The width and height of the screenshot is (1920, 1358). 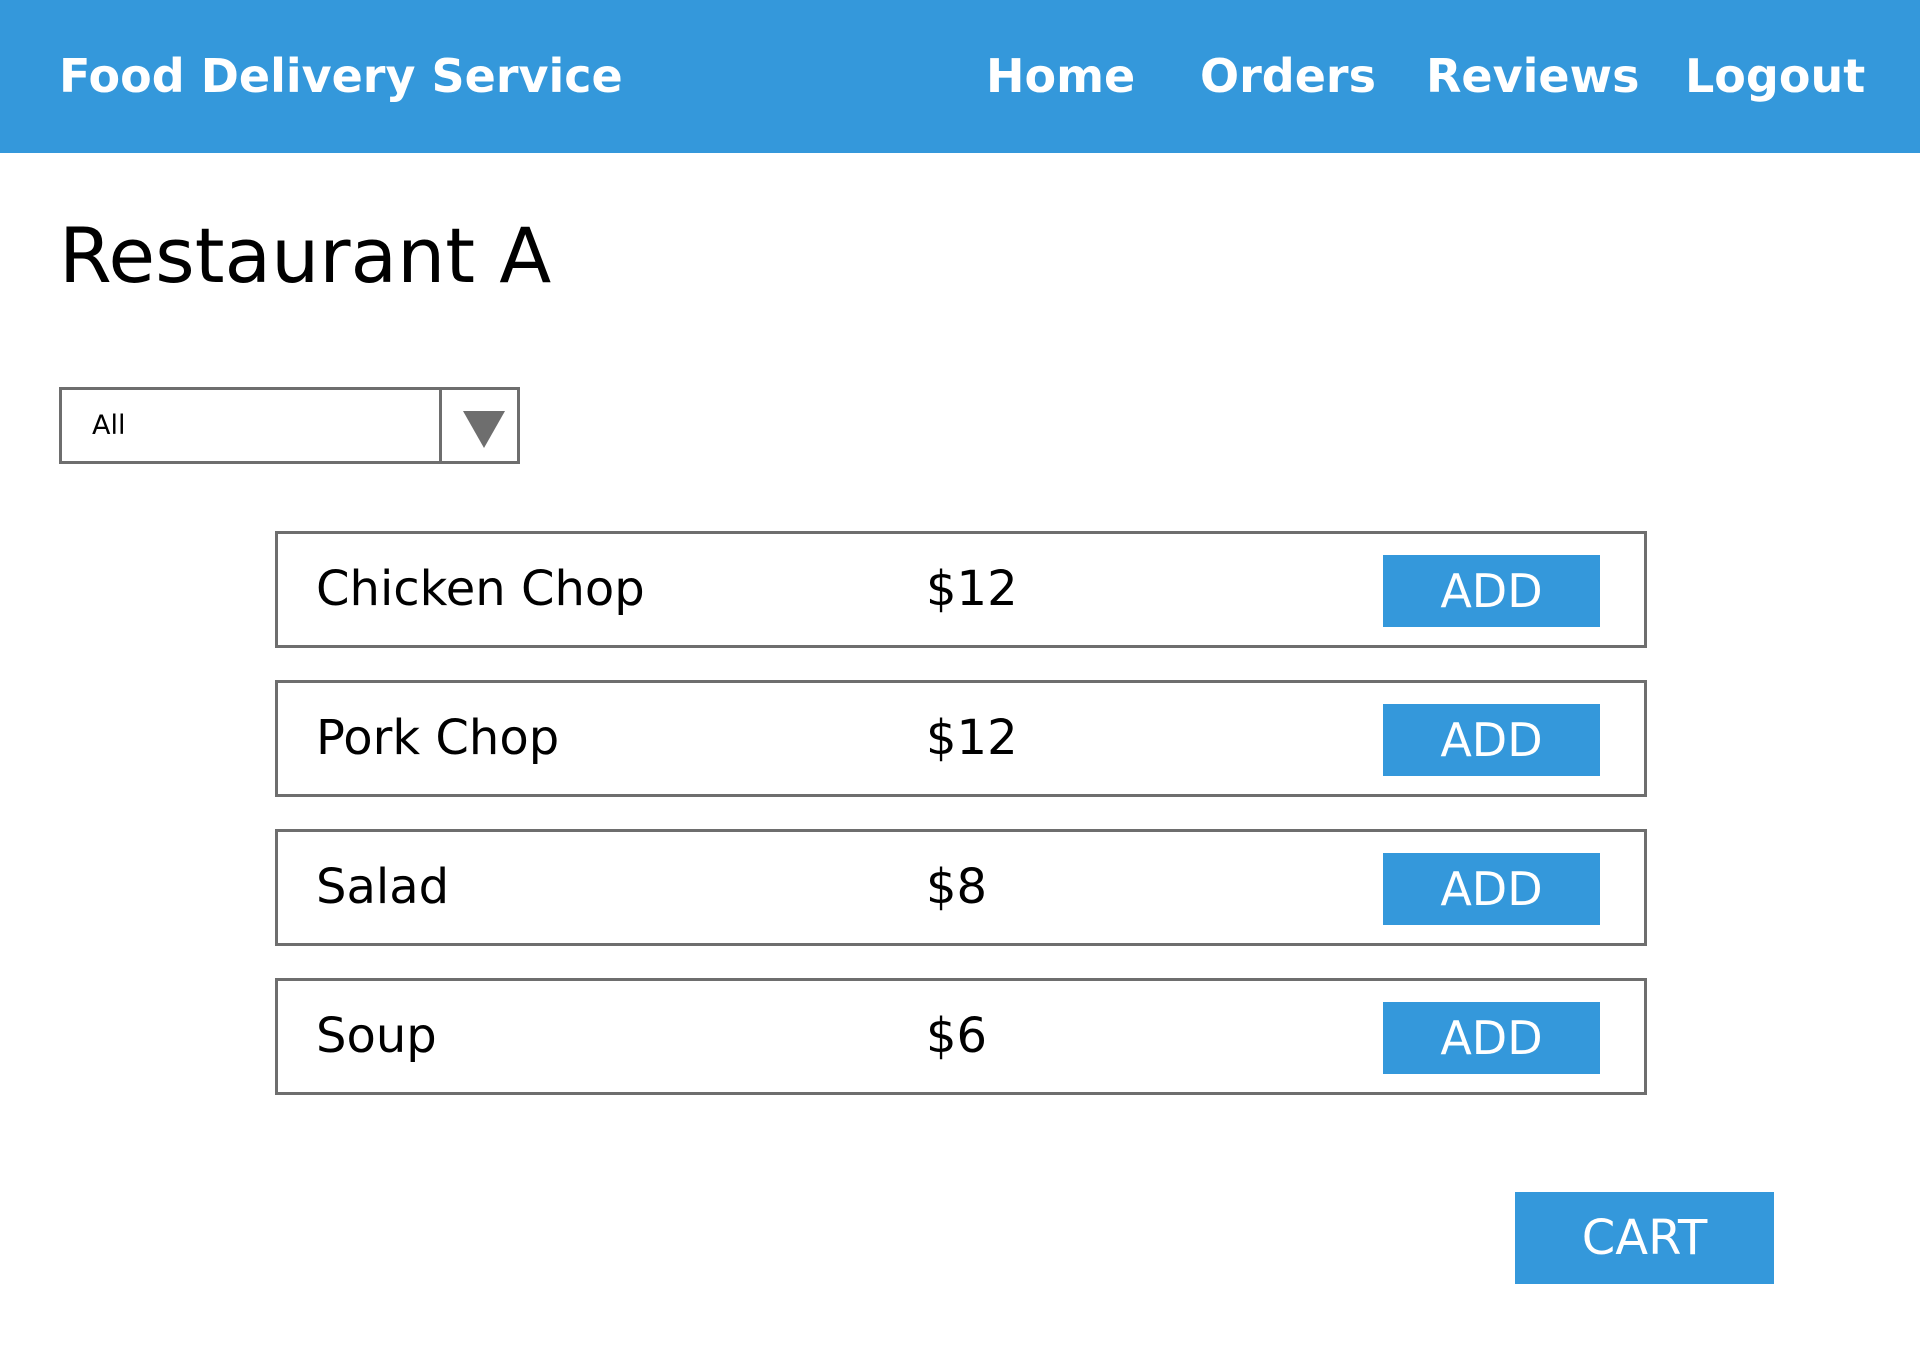 What do you see at coordinates (440, 425) in the screenshot?
I see `dropdown-divider` at bounding box center [440, 425].